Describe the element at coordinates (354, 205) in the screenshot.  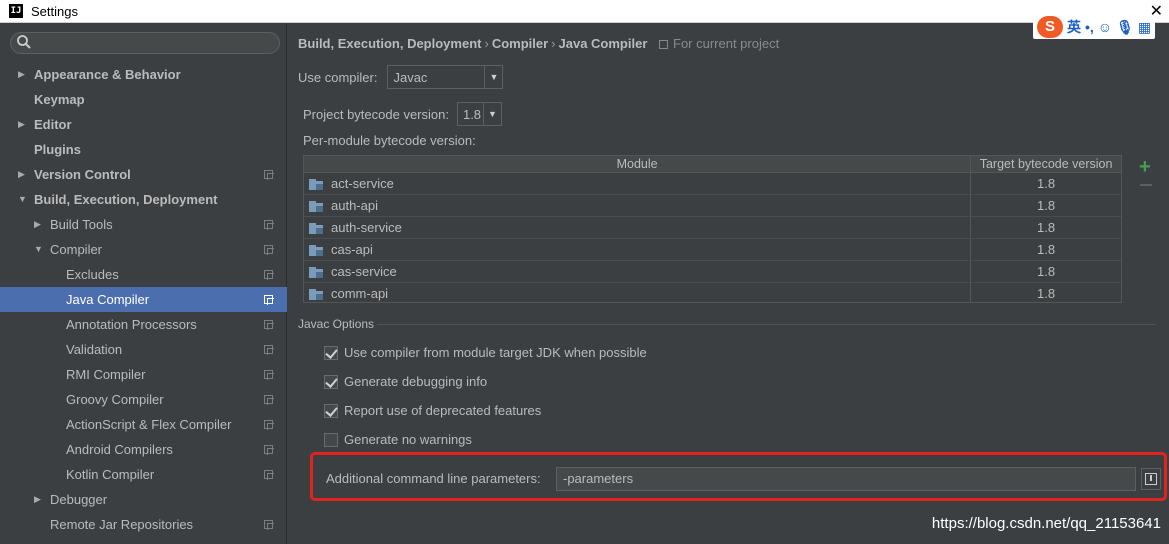
I see `module-name: auth-api` at that location.